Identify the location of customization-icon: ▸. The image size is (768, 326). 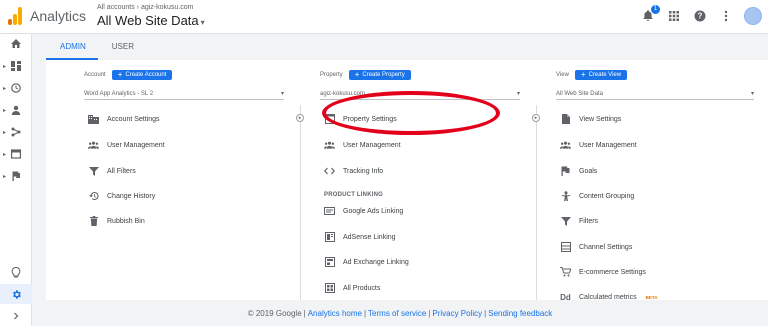
(16, 66).